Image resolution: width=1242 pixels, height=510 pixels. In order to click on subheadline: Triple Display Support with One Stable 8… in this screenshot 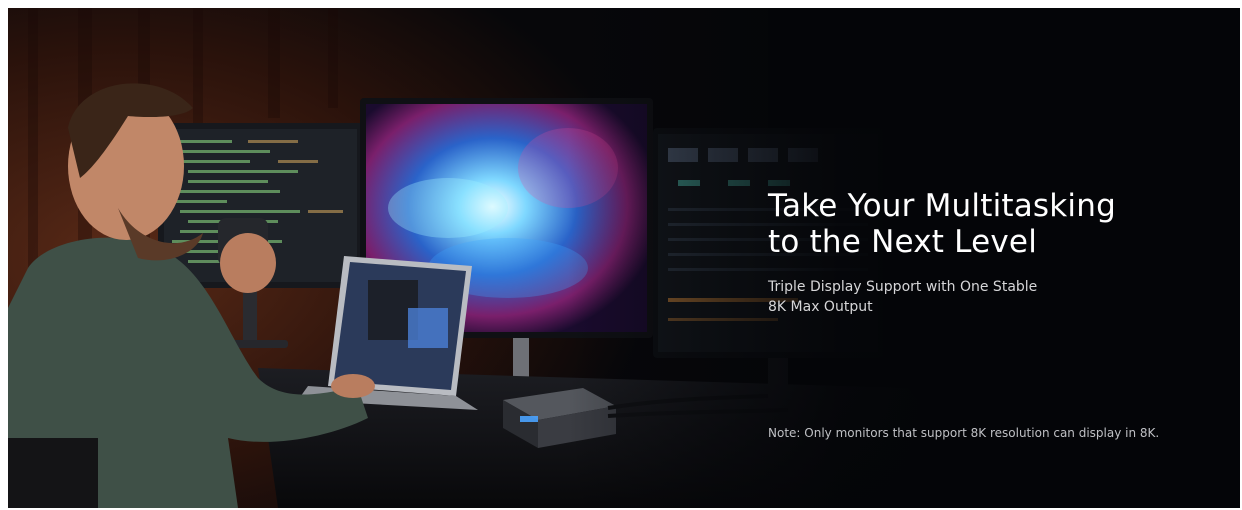, I will do `click(998, 297)`.